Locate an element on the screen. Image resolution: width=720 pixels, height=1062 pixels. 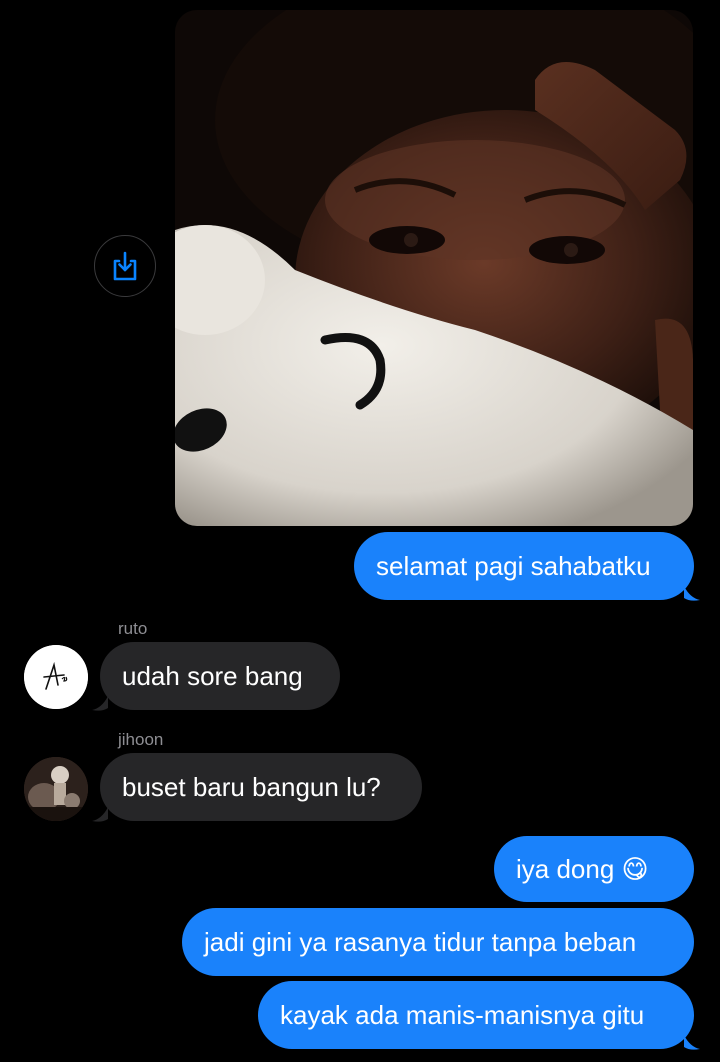
signature-avatar-image is located at coordinates (56, 677).